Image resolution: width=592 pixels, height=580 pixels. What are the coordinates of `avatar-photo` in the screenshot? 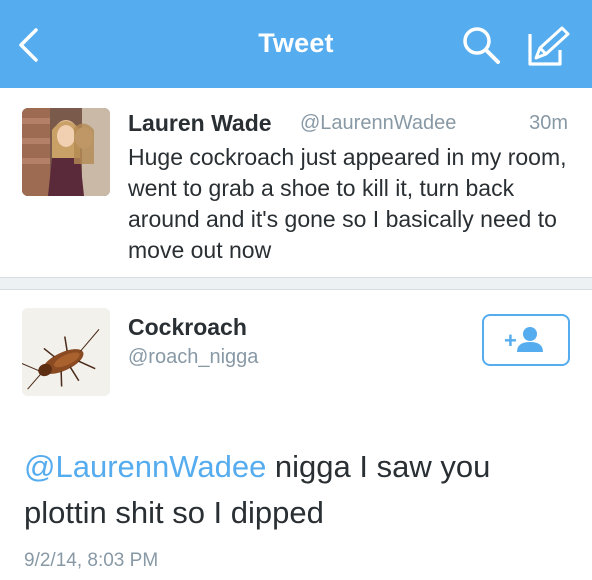 It's located at (66, 152).